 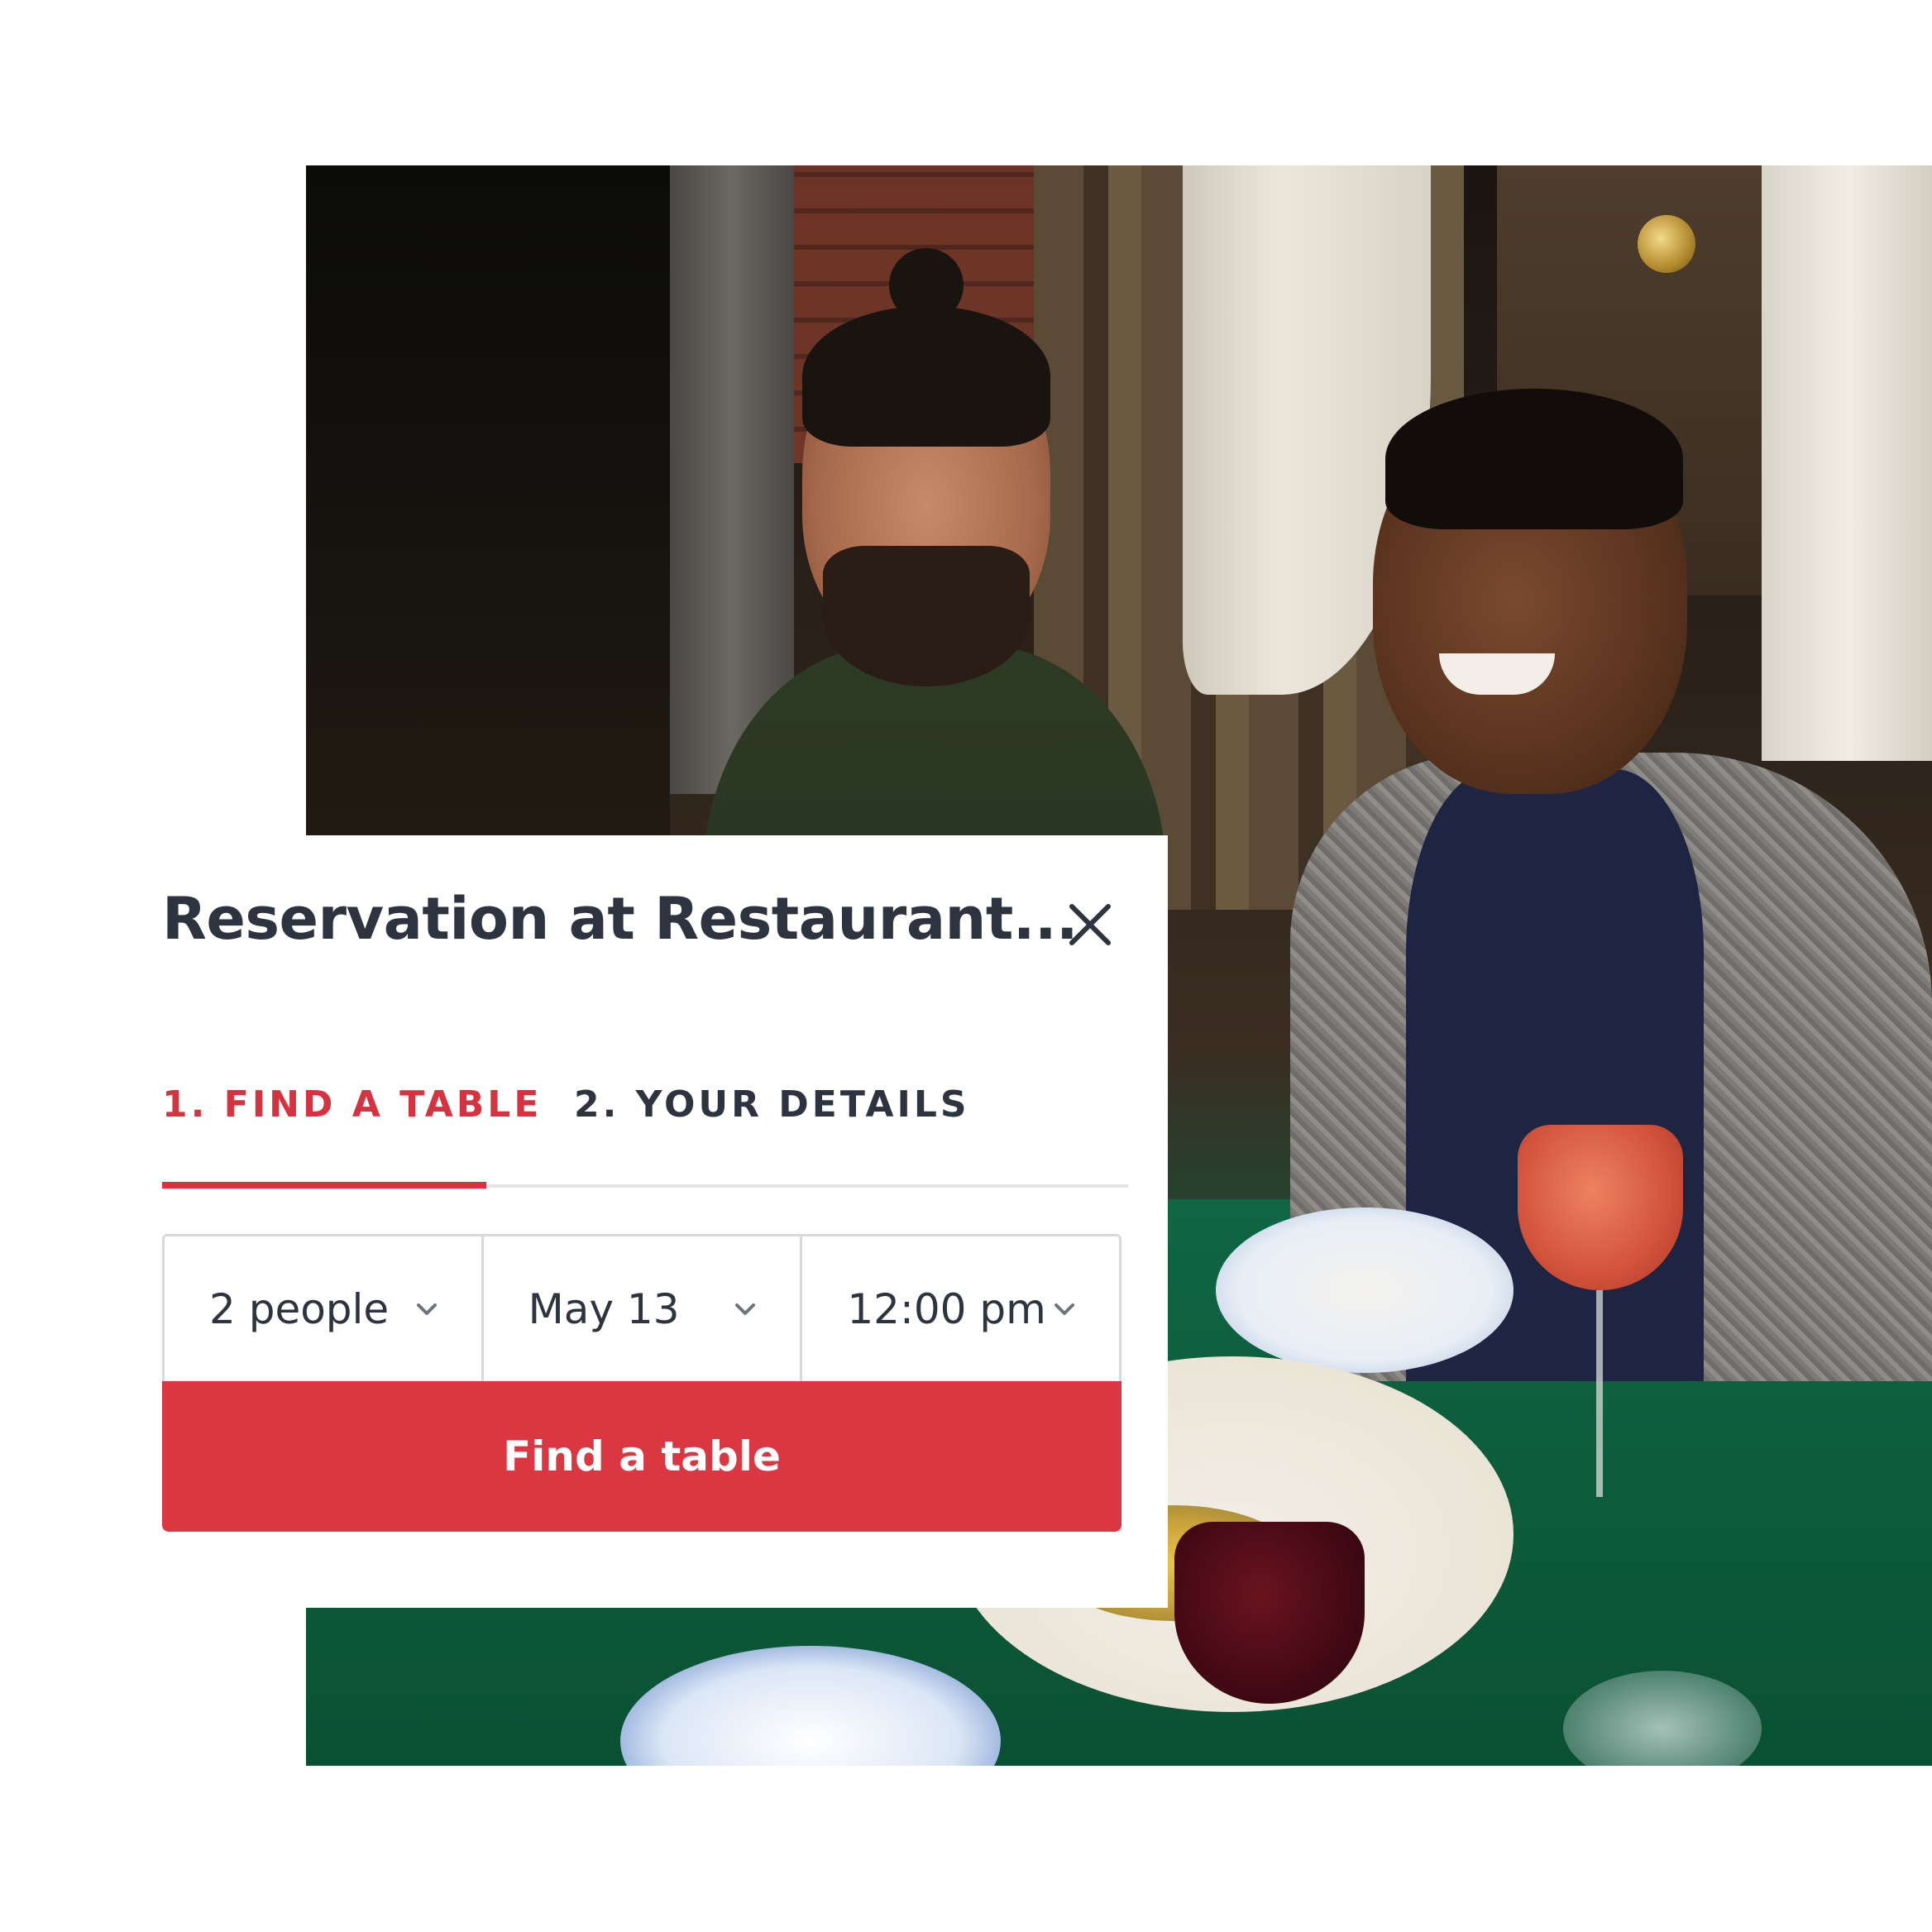 What do you see at coordinates (1600, 1207) in the screenshot?
I see `photo-rose-wine-glass` at bounding box center [1600, 1207].